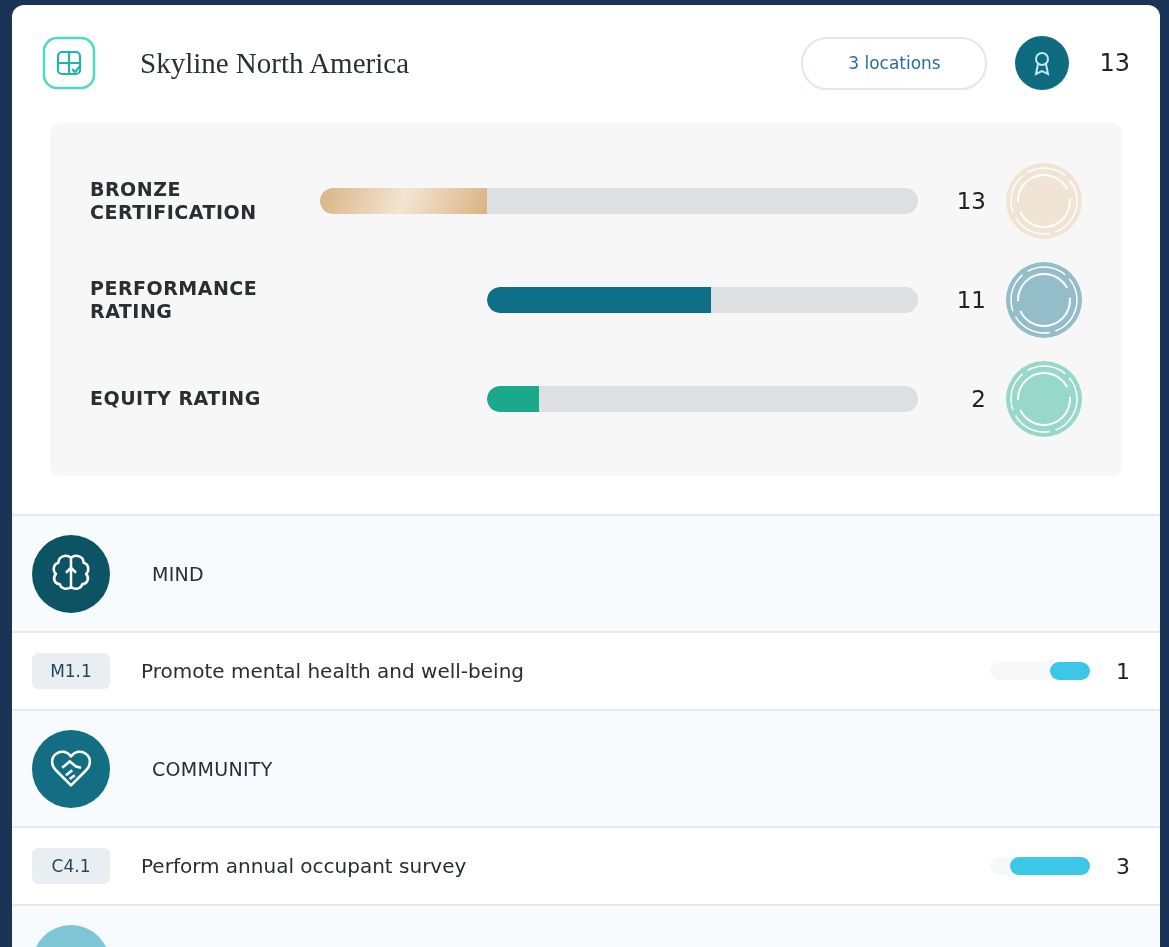  Describe the element at coordinates (275, 63) in the screenshot. I see `organization-title: Skyline North America` at that location.